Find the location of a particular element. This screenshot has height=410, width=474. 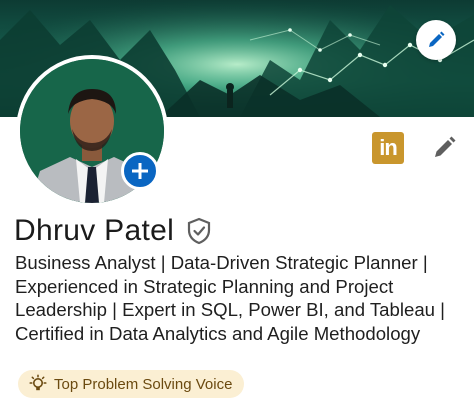

add-photo-button is located at coordinates (140, 171).